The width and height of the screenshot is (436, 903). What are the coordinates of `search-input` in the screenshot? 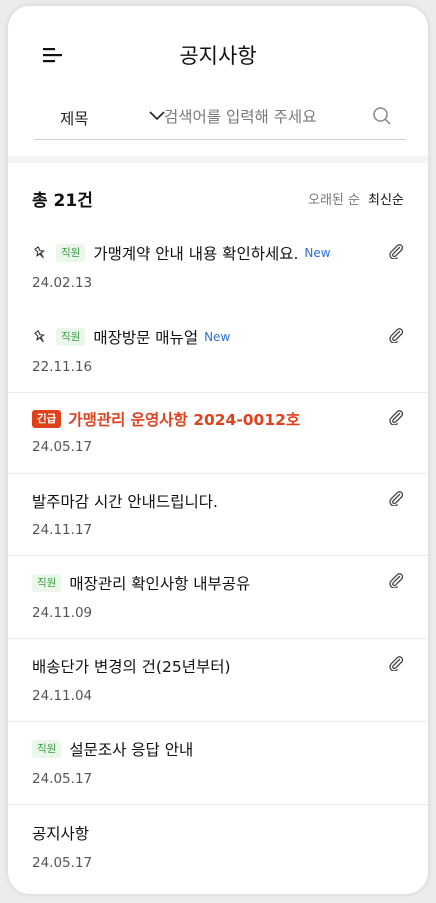 It's located at (264, 117).